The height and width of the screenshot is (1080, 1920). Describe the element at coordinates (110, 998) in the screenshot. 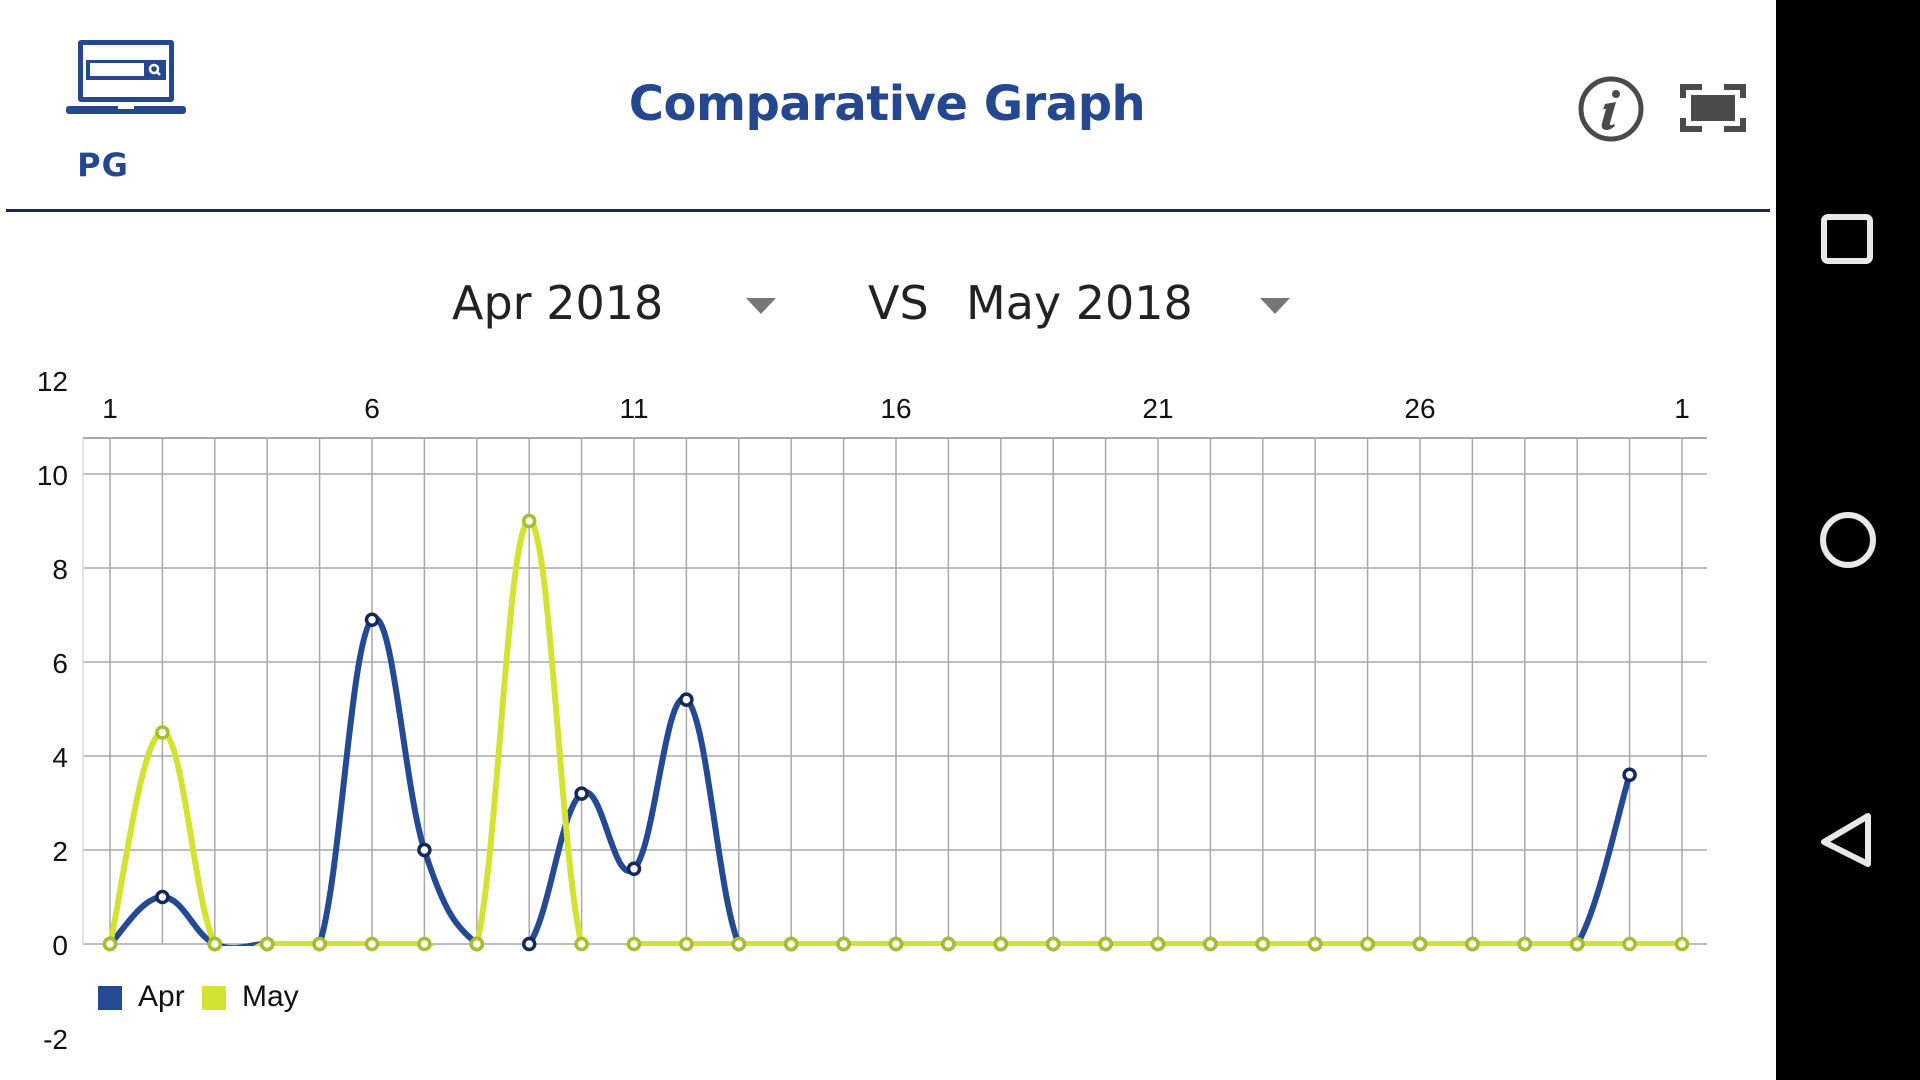

I see `legend-swatch-apr` at that location.